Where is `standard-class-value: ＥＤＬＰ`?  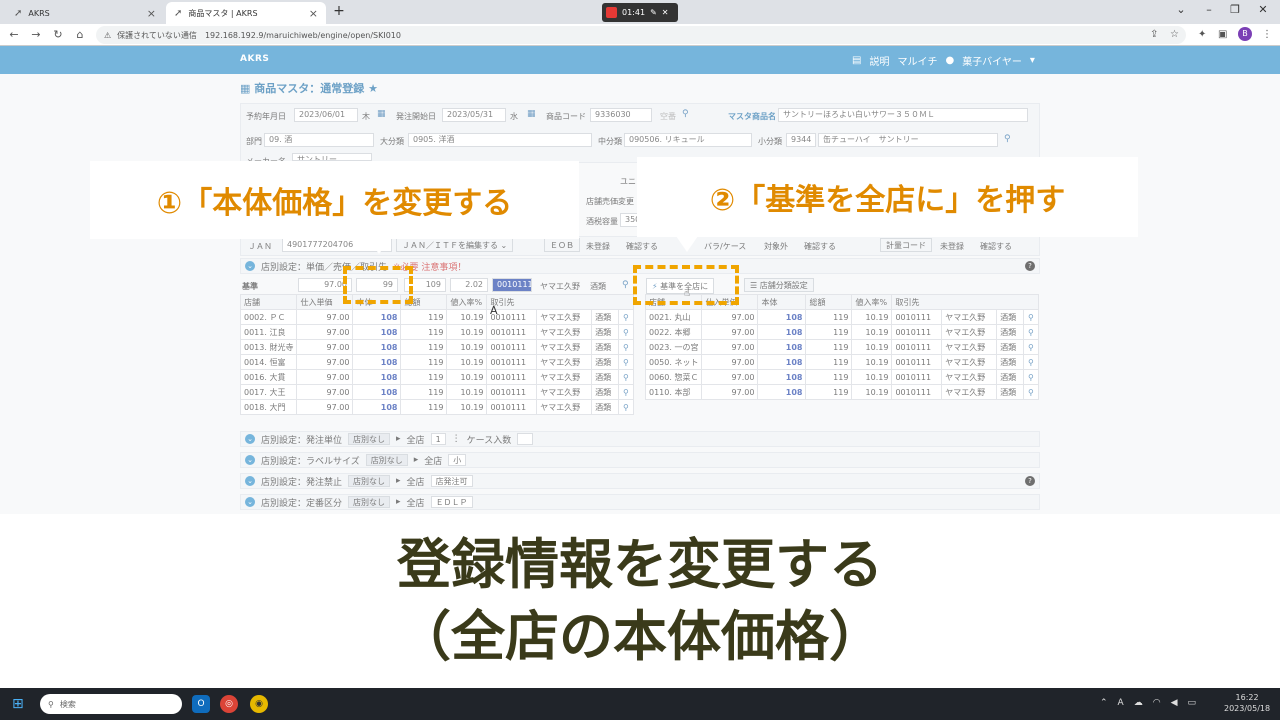
standard-class-value: ＥＤＬＰ is located at coordinates (451, 502).